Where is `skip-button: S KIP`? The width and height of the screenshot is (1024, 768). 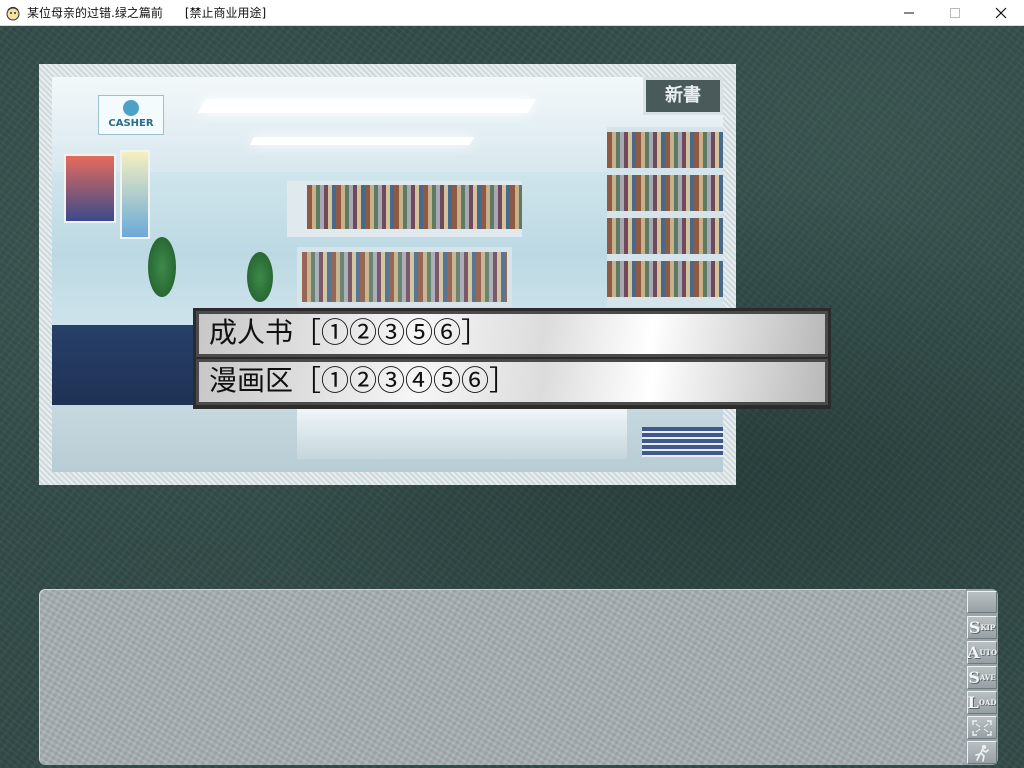
skip-button: S KIP is located at coordinates (982, 627).